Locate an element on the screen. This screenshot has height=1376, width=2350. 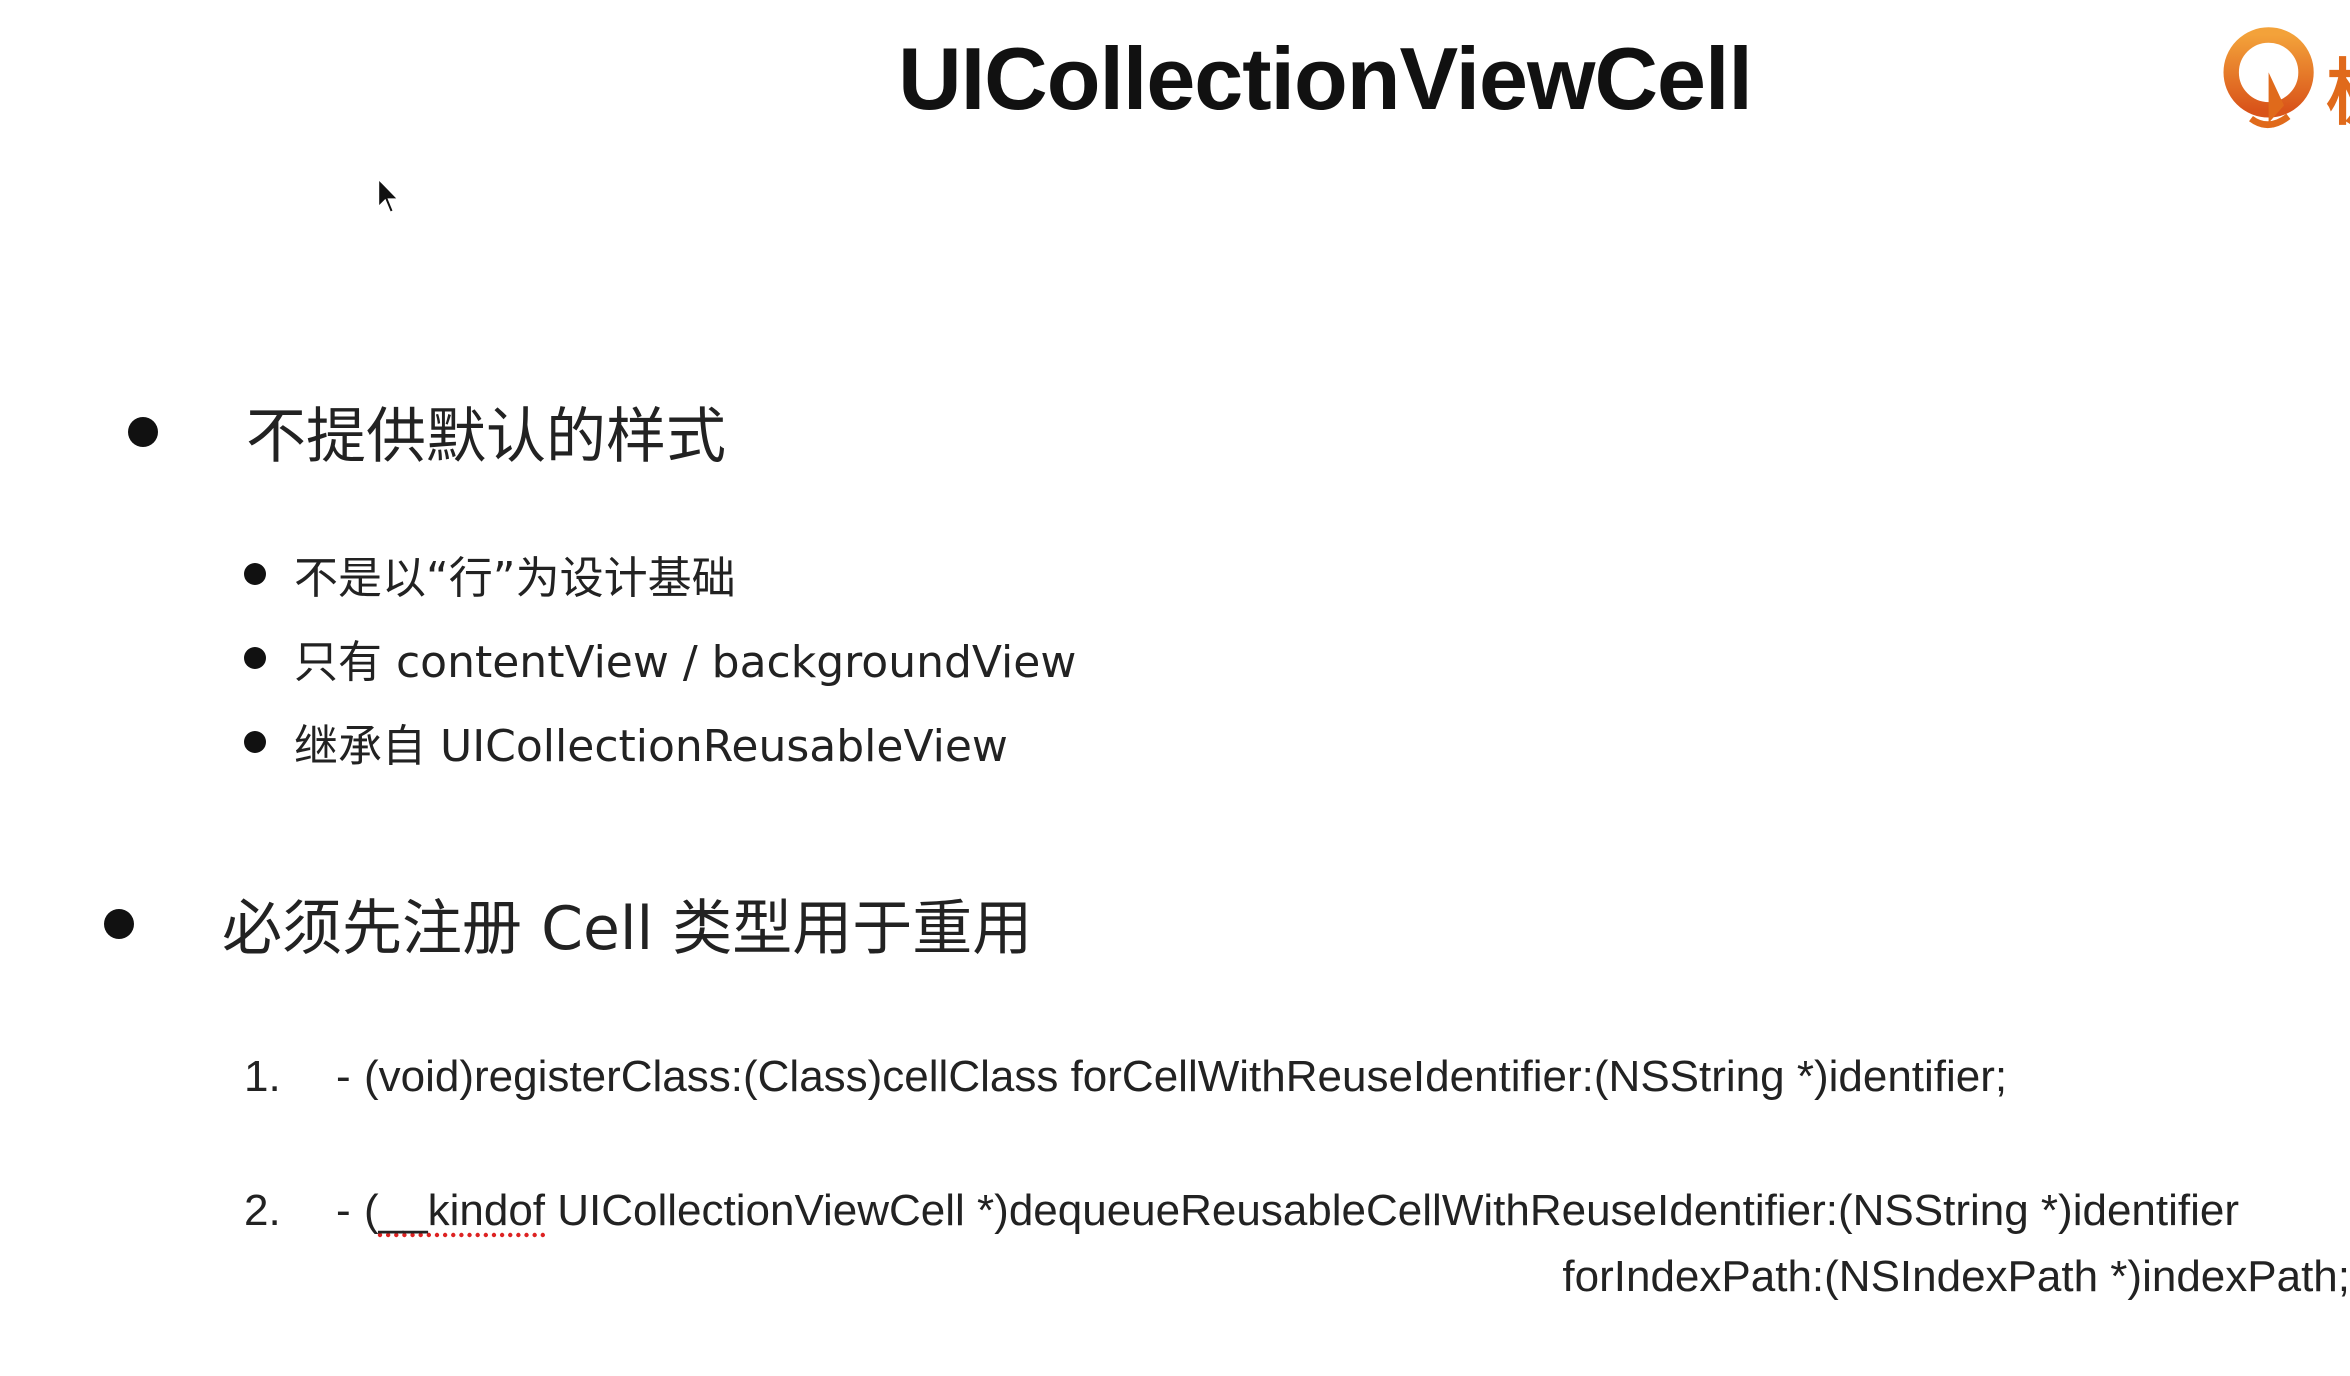
bullet-item-no-default-style: 不提供默认的样式 is located at coordinates (427, 431).